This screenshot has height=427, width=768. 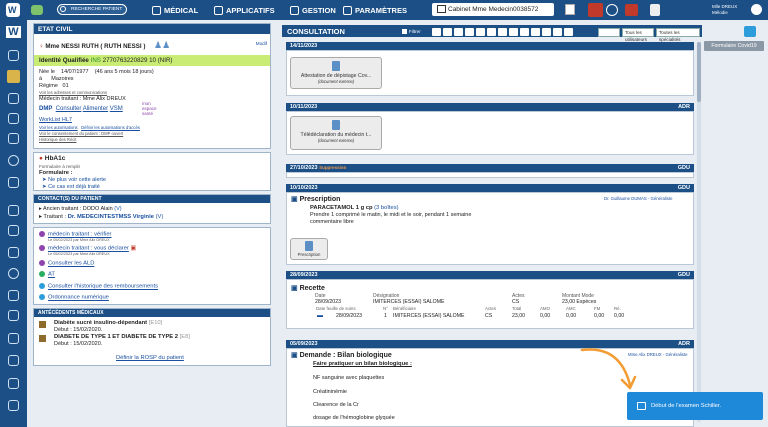 I want to click on dmp-consulter: Consulter, so click(x=69, y=109).